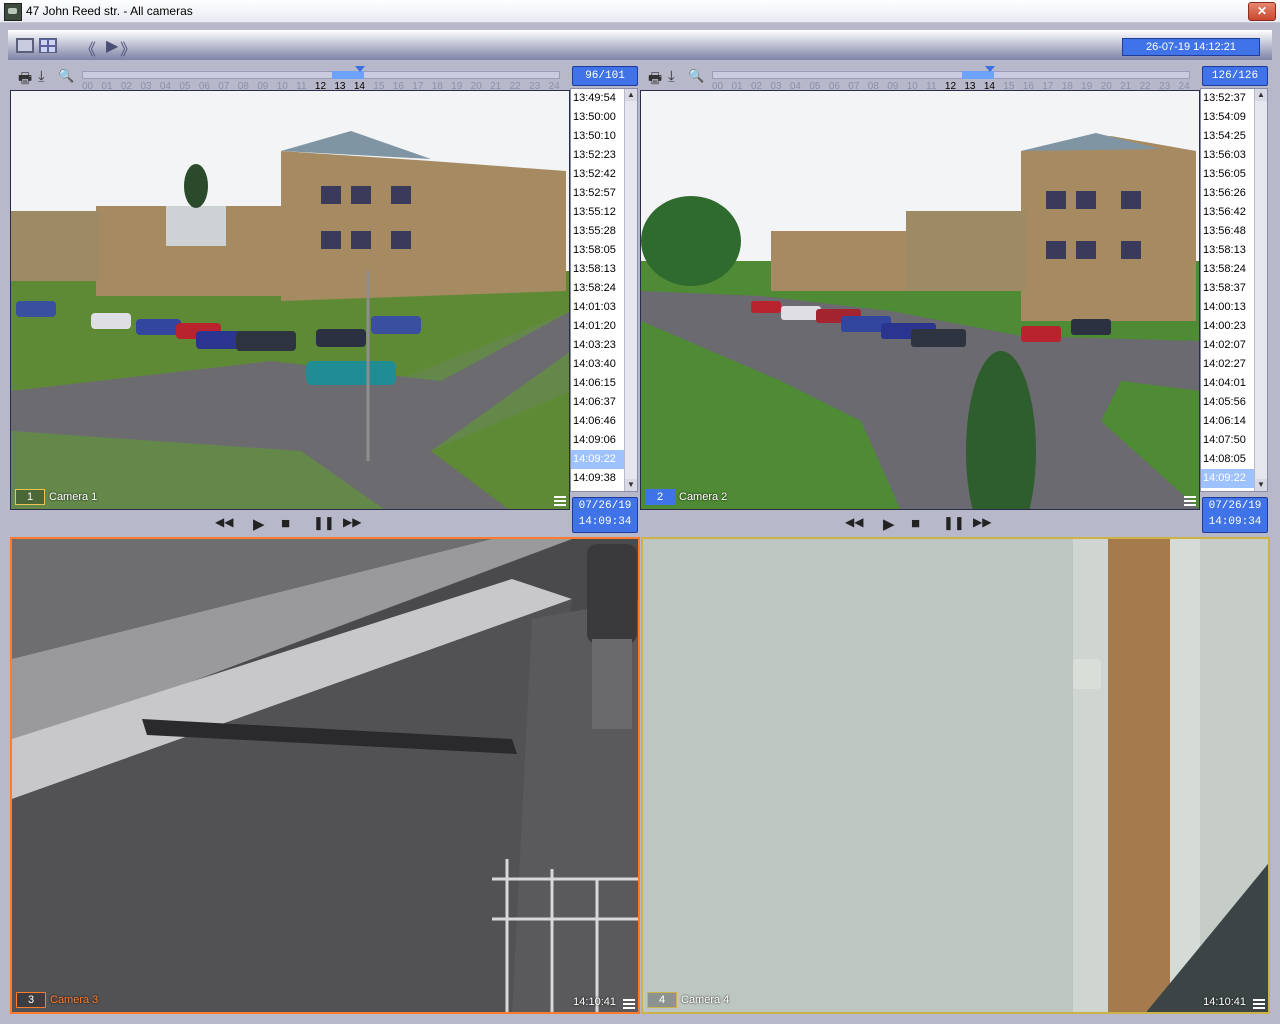 The width and height of the screenshot is (1280, 1024). Describe the element at coordinates (30, 497) in the screenshot. I see `camera-number: 1` at that location.